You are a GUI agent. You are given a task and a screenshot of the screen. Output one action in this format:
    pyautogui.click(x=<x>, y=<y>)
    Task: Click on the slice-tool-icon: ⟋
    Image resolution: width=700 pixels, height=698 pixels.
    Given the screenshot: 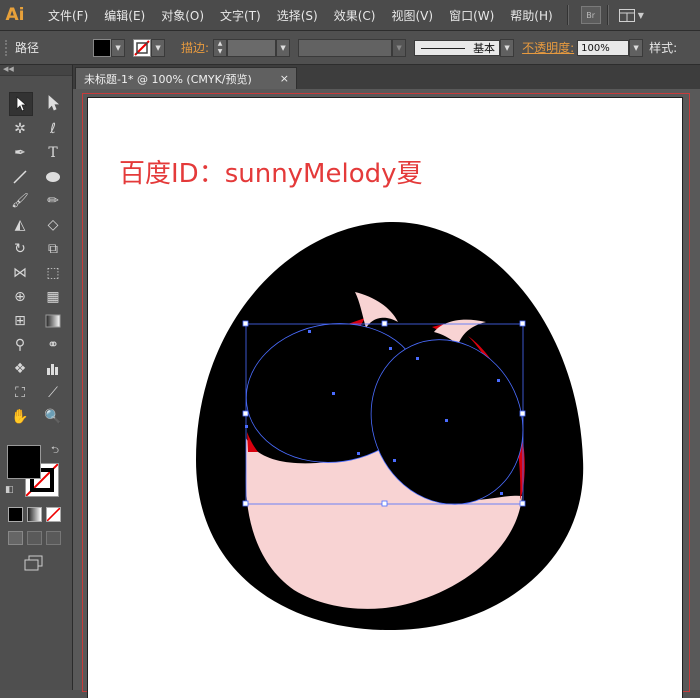 What is the action you would take?
    pyautogui.click(x=53, y=393)
    